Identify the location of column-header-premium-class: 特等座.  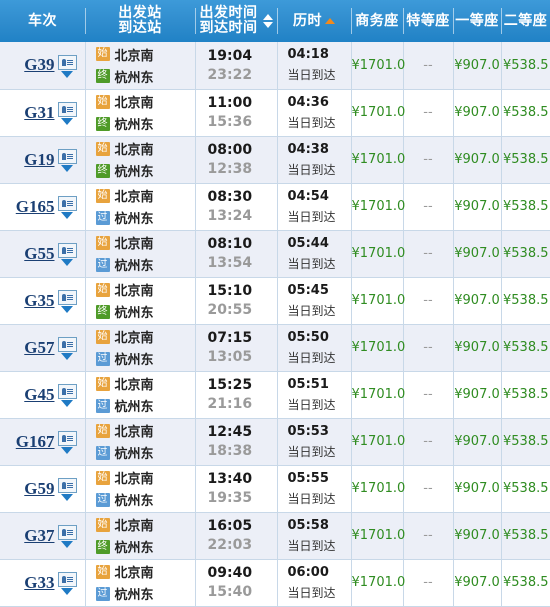
(428, 21).